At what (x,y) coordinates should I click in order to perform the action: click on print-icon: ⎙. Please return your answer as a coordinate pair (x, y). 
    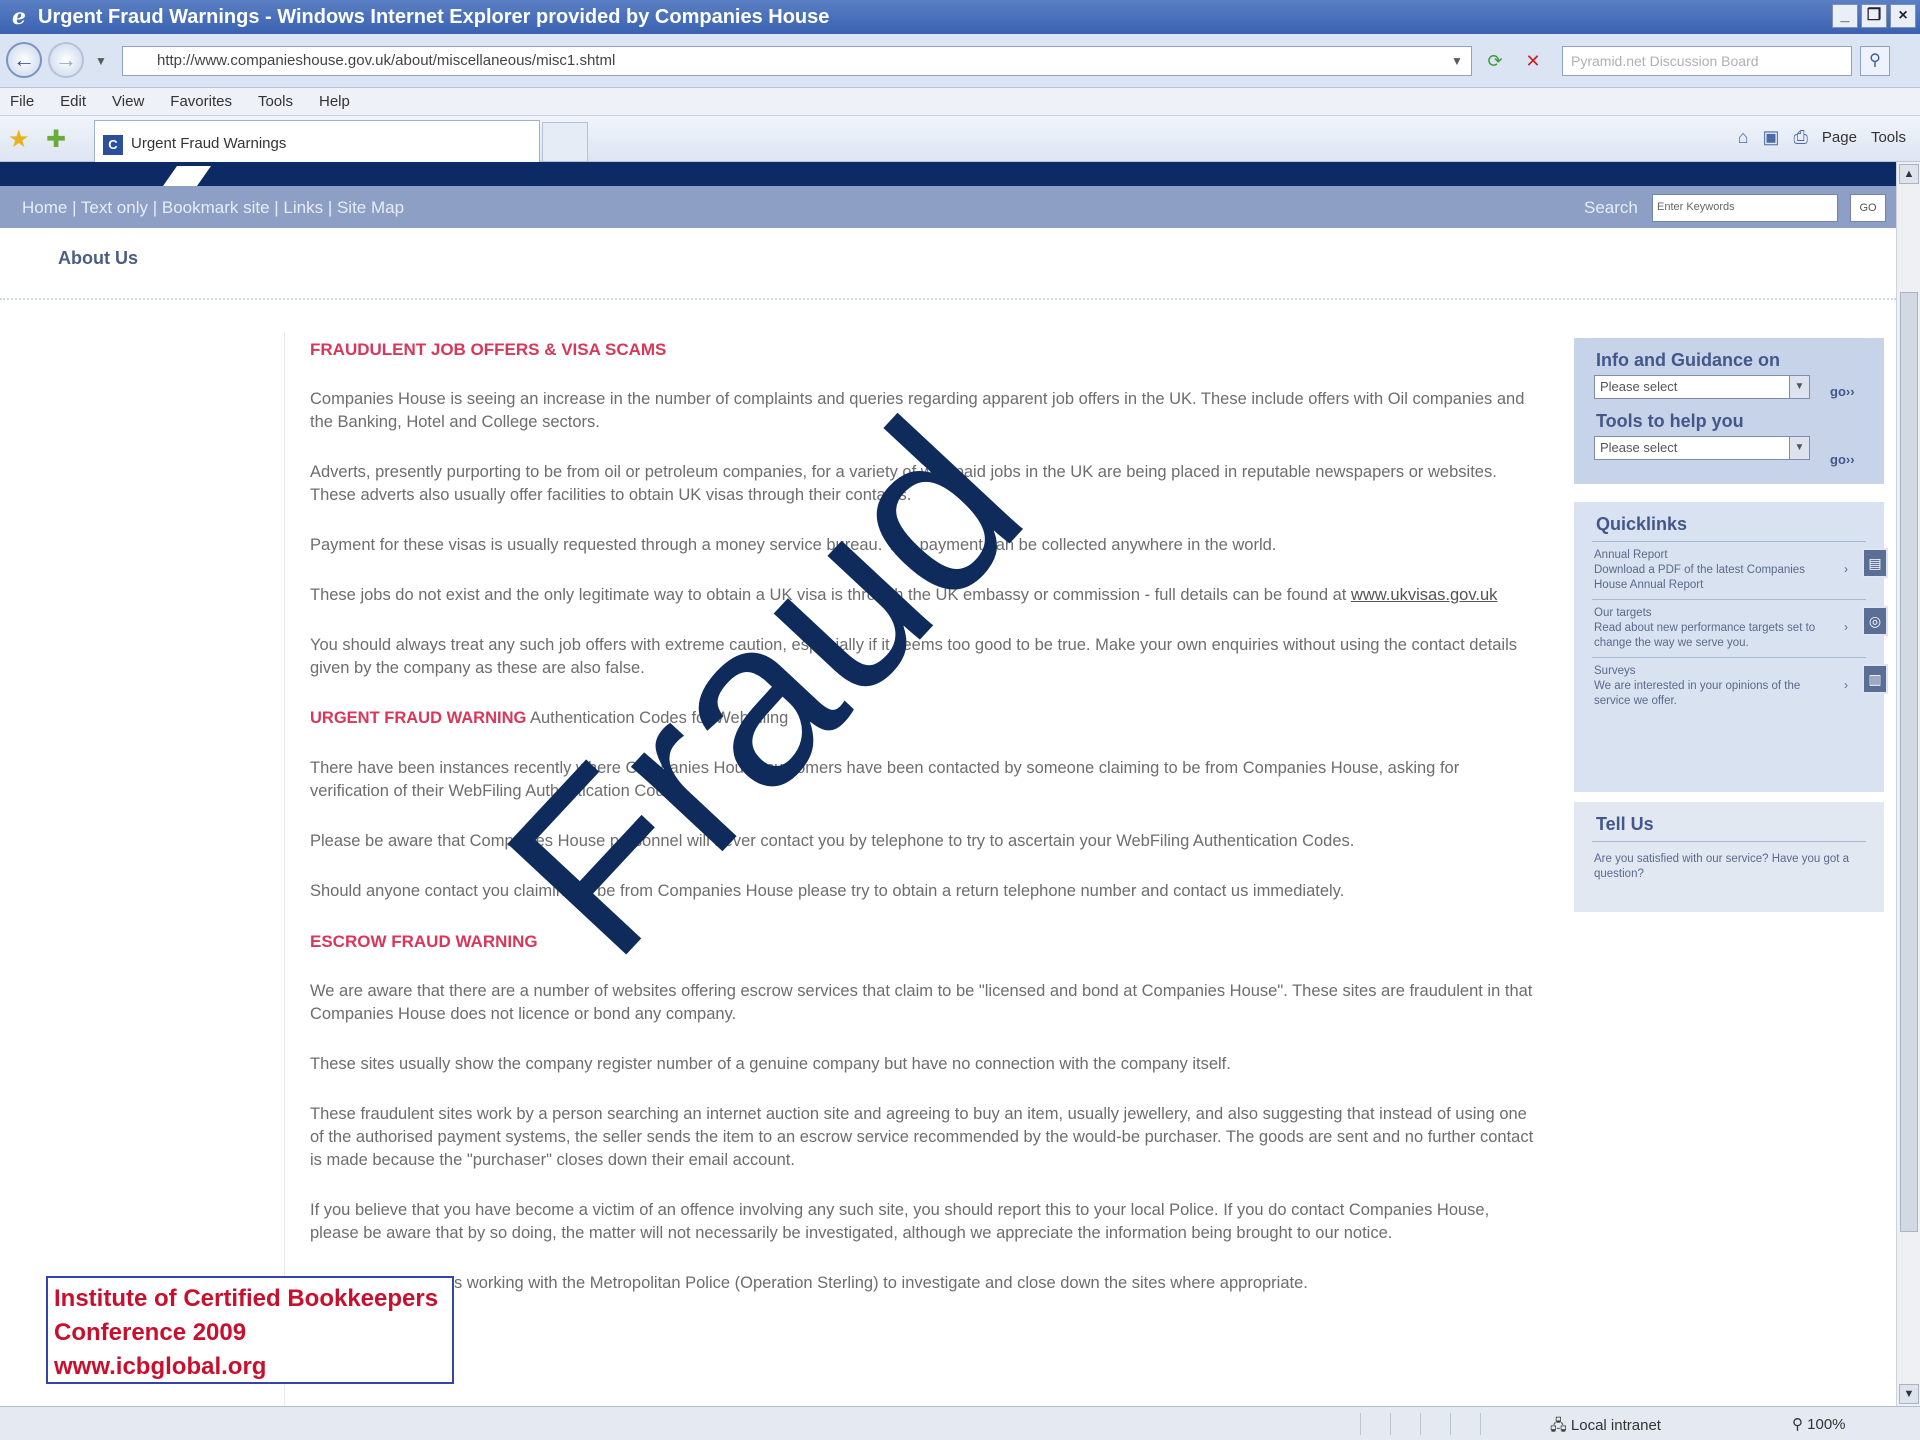
    Looking at the image, I should click on (1801, 137).